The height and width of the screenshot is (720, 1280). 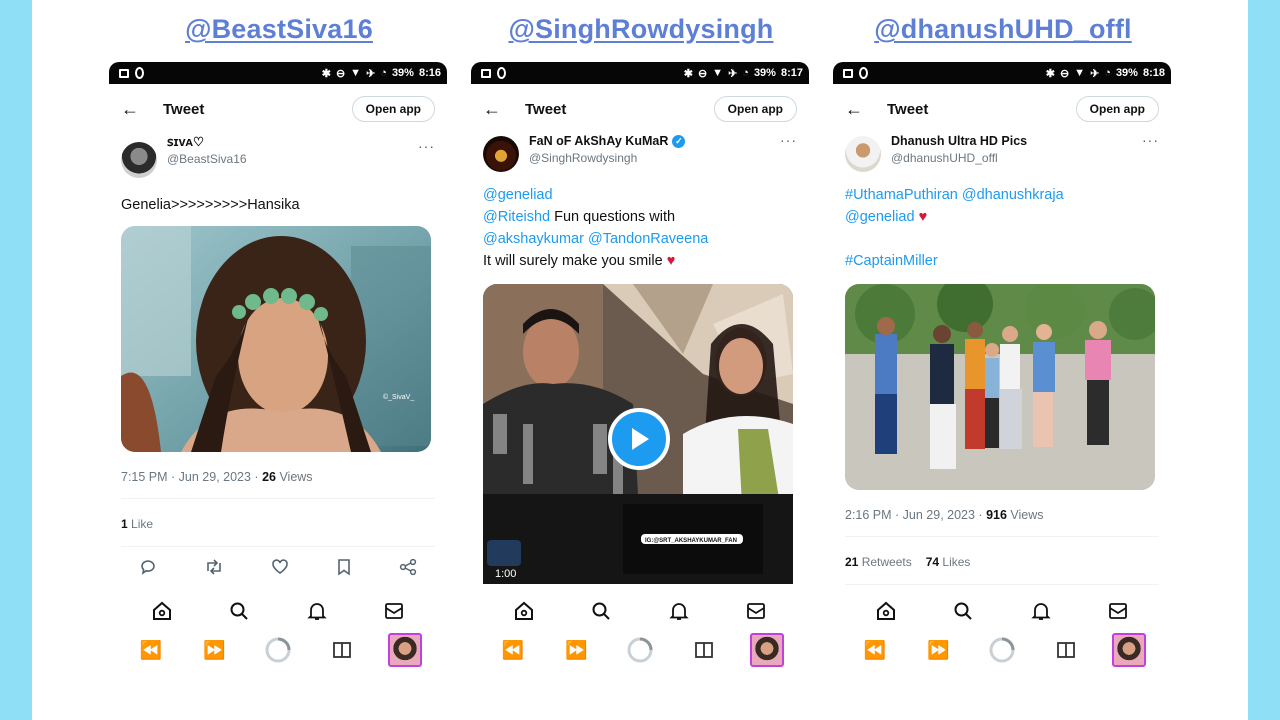 I want to click on column-title: @BeastSiva16, so click(x=279, y=29).